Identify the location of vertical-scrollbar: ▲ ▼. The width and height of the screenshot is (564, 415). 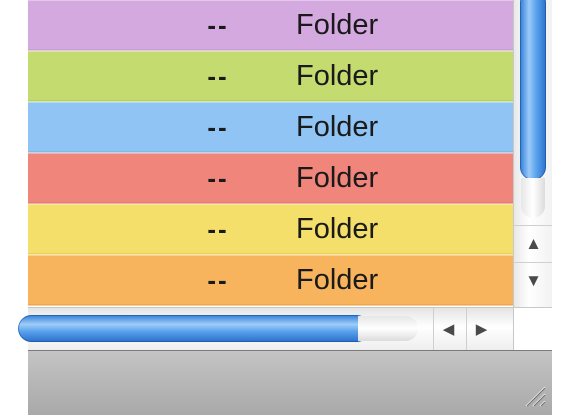
(533, 153).